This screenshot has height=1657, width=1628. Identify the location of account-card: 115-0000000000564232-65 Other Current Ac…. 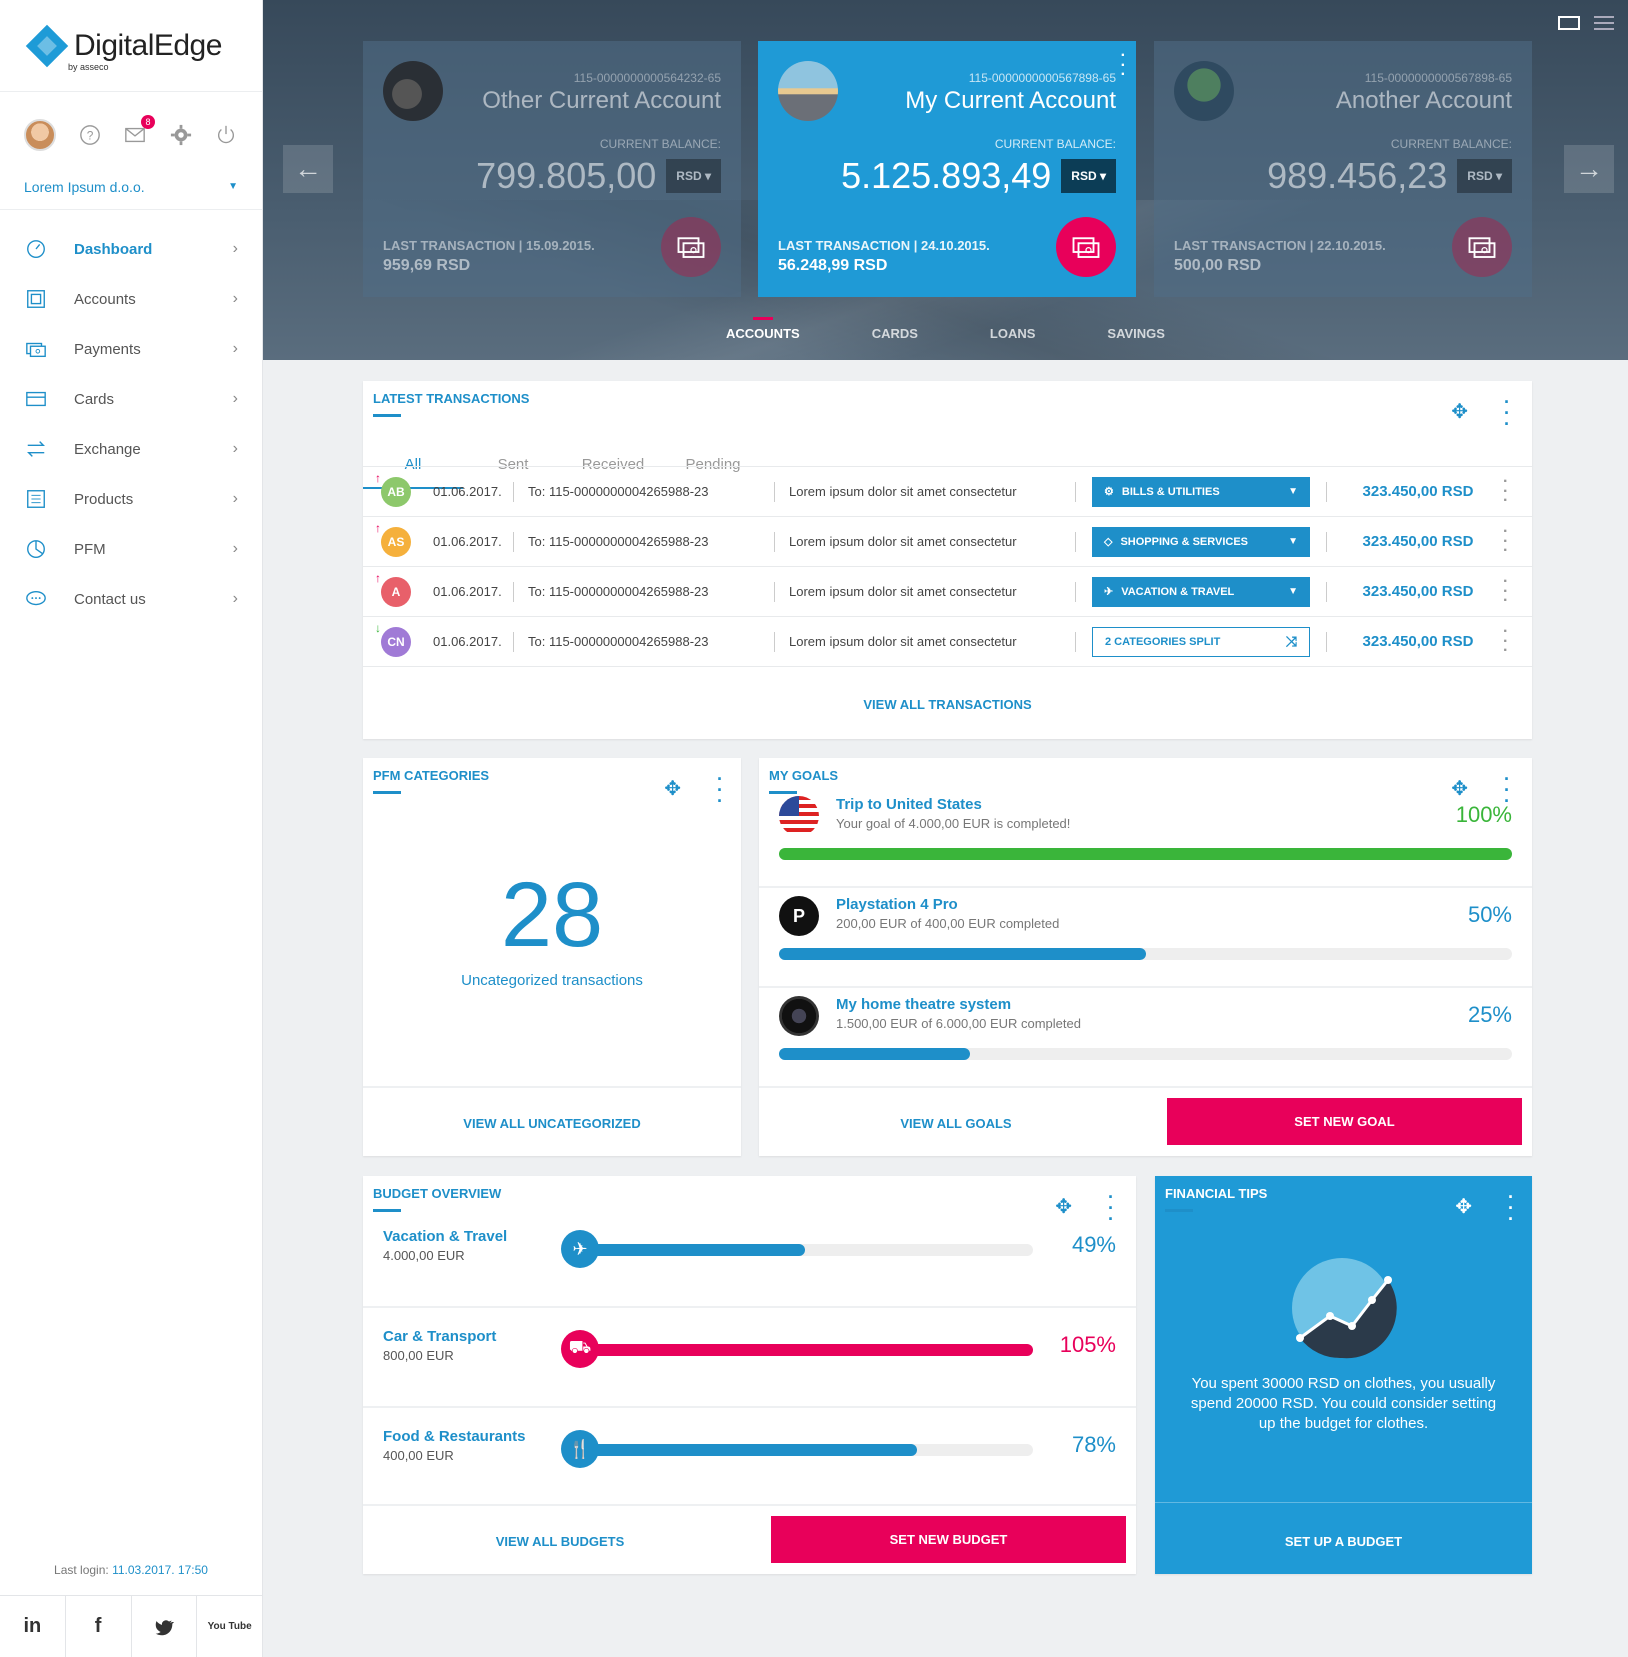
(552, 169).